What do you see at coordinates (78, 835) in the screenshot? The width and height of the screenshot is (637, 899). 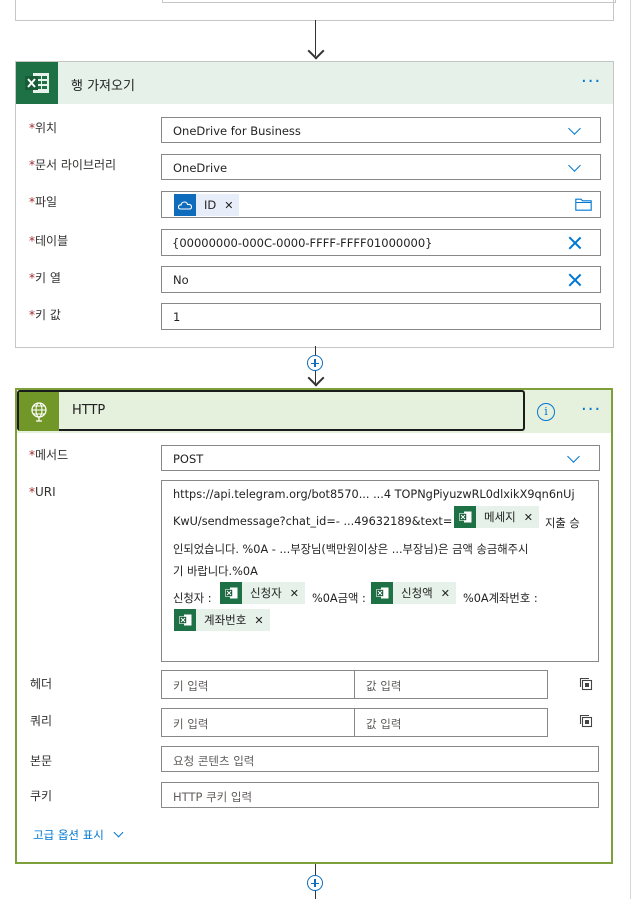 I see `show-advanced-options-link: 고급 옵션 표시` at bounding box center [78, 835].